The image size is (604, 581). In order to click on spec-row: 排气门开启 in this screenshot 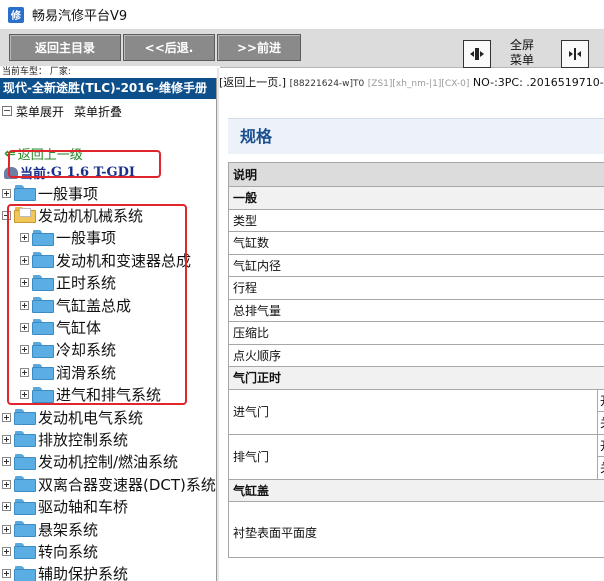, I will do `click(416, 456)`.